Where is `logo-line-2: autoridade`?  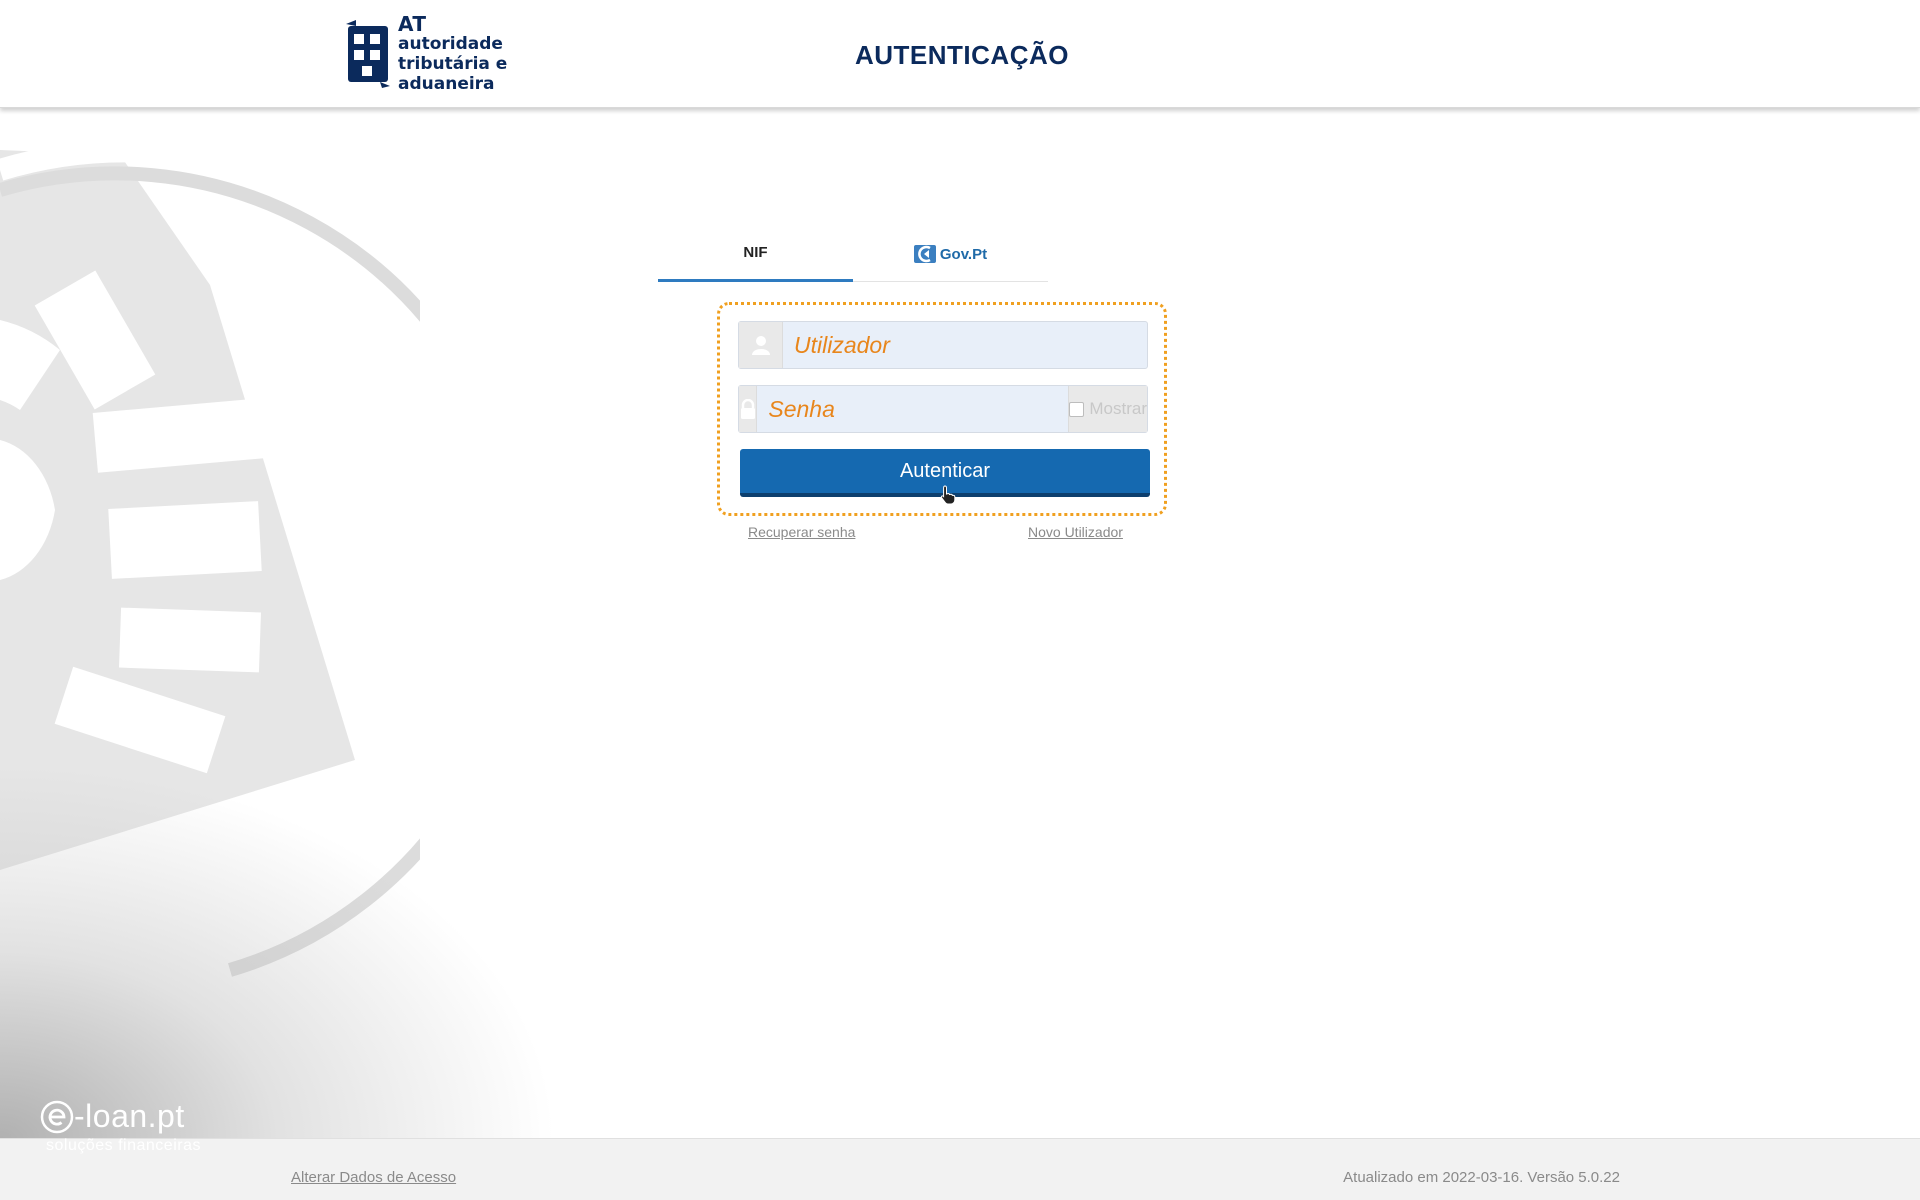 logo-line-2: autoridade is located at coordinates (450, 44).